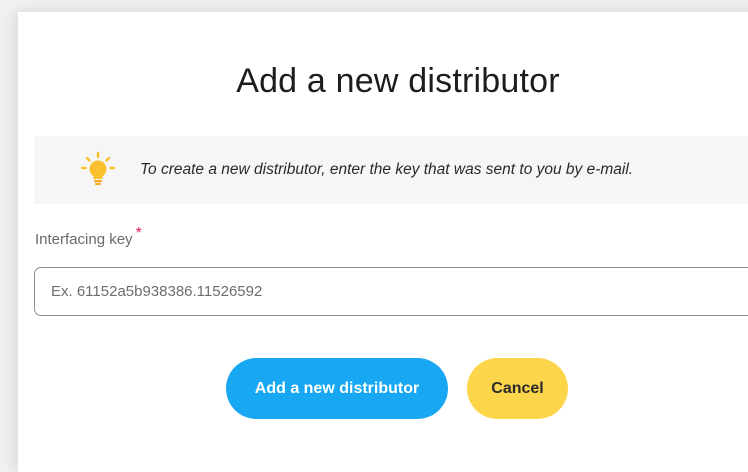  I want to click on field-label-text: Interfacing key, so click(84, 239).